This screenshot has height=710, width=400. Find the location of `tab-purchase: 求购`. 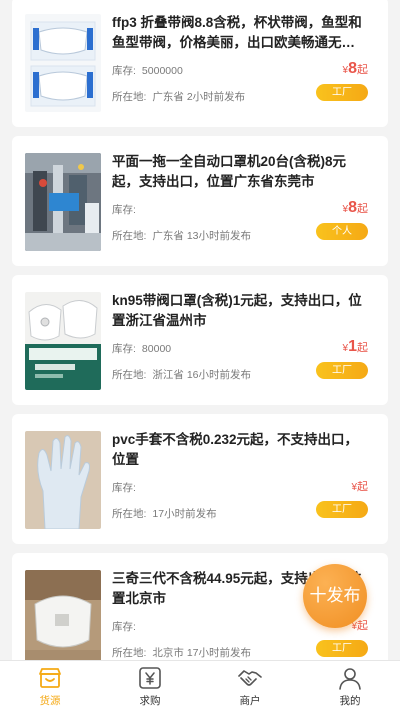

tab-purchase: 求购 is located at coordinates (150, 685).